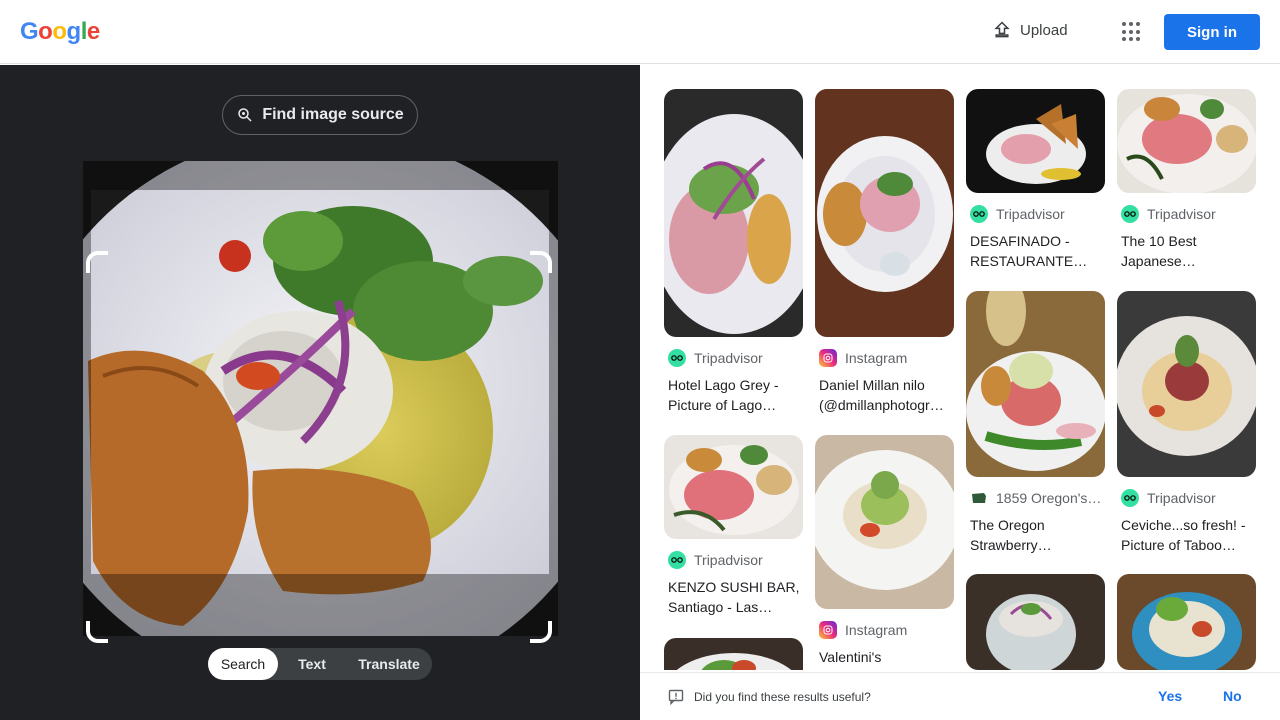 The image size is (1280, 720). What do you see at coordinates (243, 664) in the screenshot?
I see `tab-search: Search` at bounding box center [243, 664].